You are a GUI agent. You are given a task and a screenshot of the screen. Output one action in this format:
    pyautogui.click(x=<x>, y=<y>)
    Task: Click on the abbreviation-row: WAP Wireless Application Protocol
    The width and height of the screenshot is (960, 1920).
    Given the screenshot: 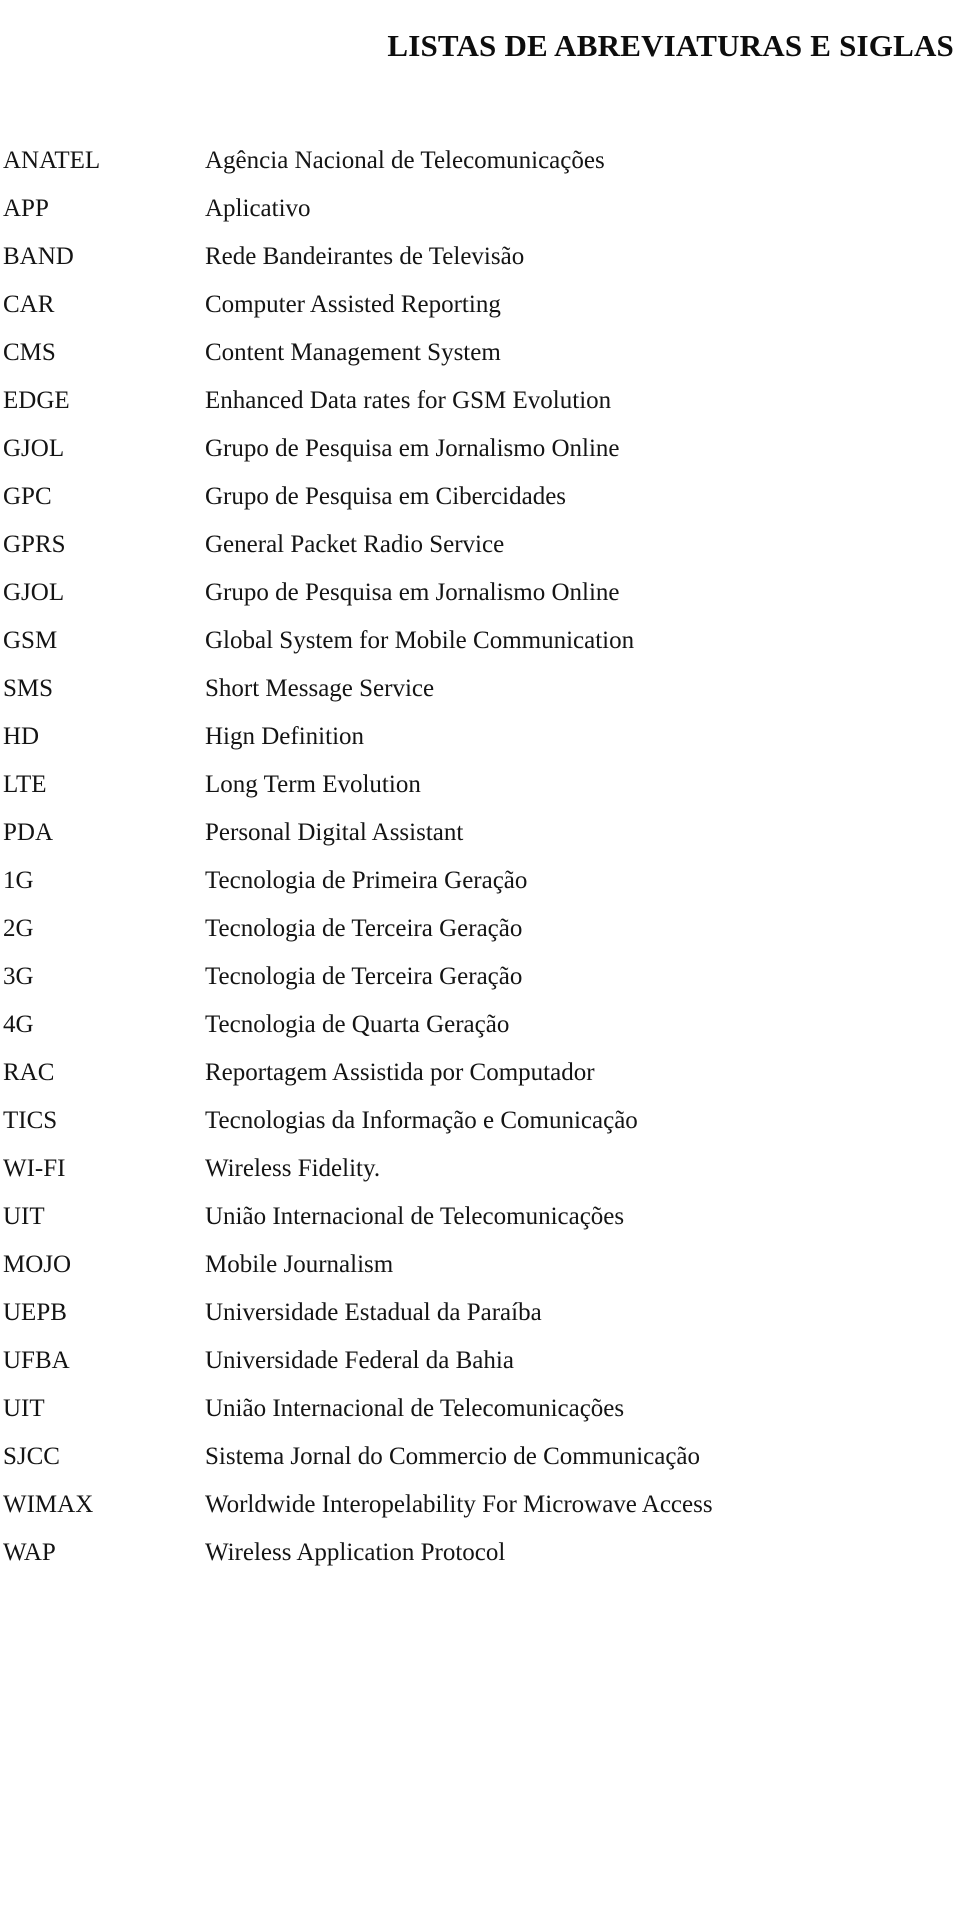 What is the action you would take?
    pyautogui.click(x=480, y=1553)
    